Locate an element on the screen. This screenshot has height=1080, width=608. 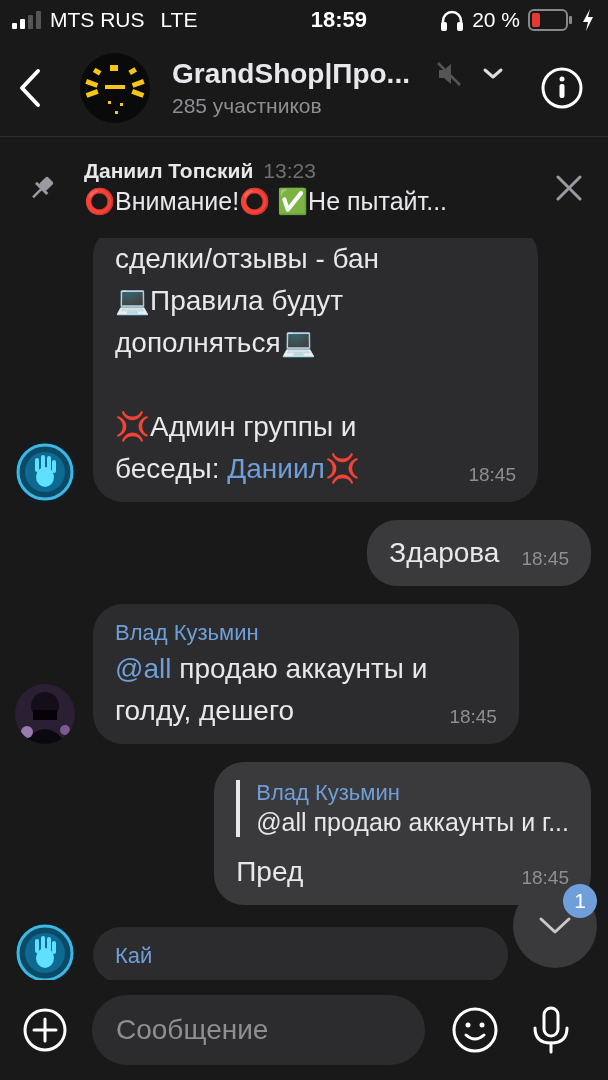
sender-name: Влад Кузьмин is located at coordinates (306, 633).